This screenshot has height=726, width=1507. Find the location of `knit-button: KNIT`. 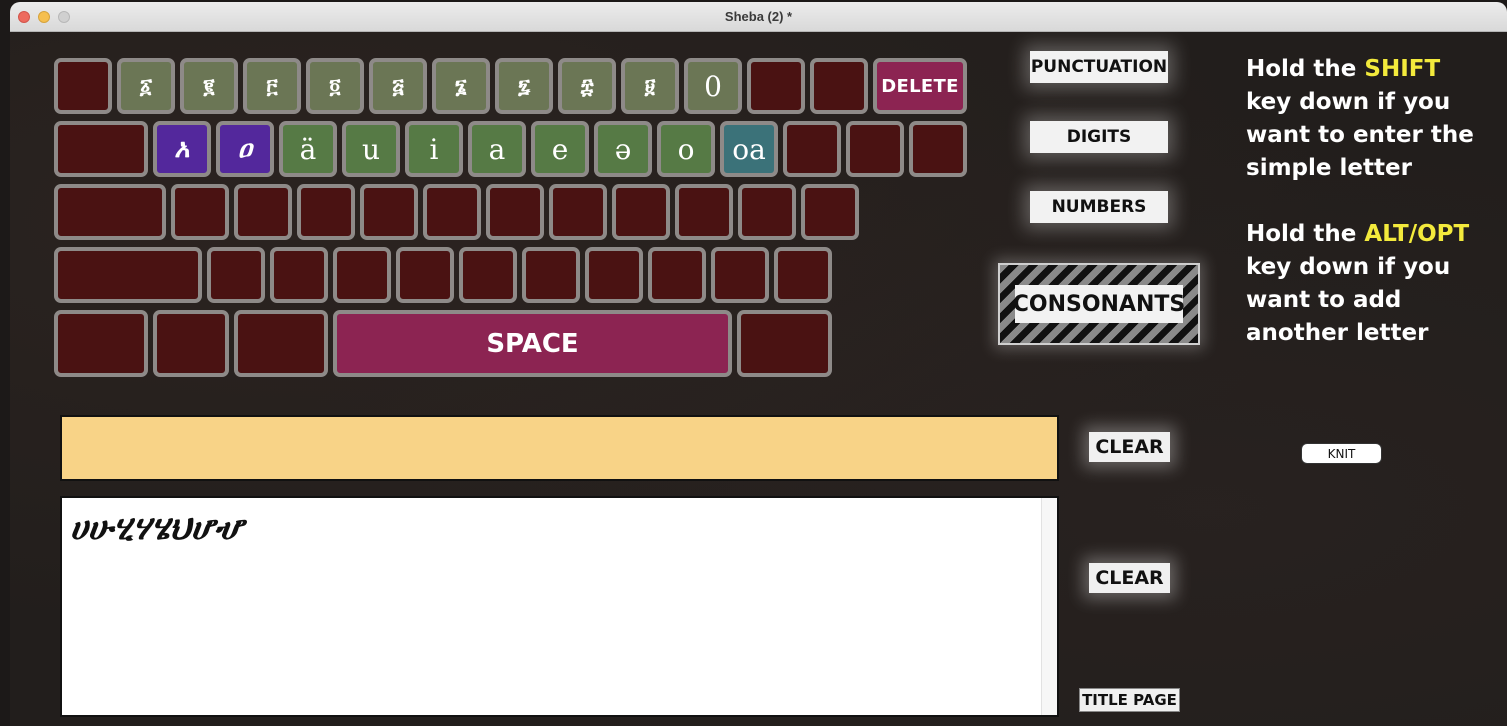

knit-button: KNIT is located at coordinates (1341, 453).